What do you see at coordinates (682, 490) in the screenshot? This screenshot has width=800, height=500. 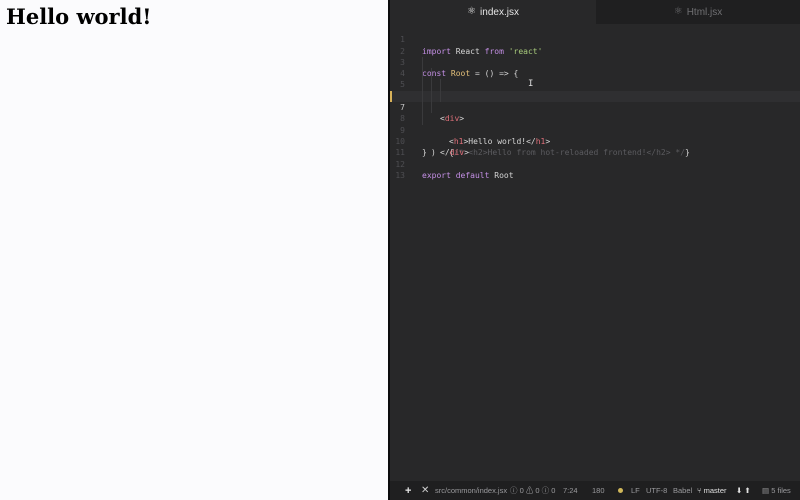 I see `grammar: Babel` at bounding box center [682, 490].